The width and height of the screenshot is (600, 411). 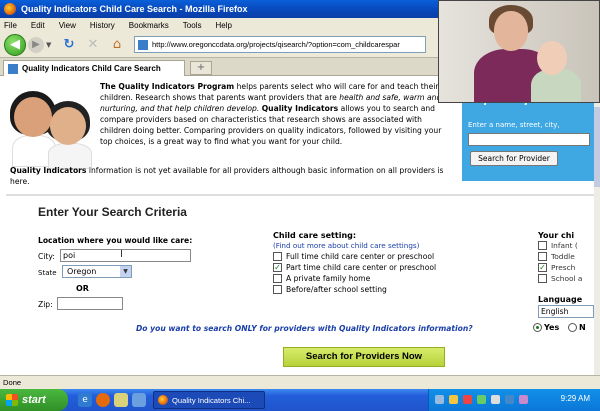 I want to click on intro-qi: Quality Indicators, so click(x=300, y=108).